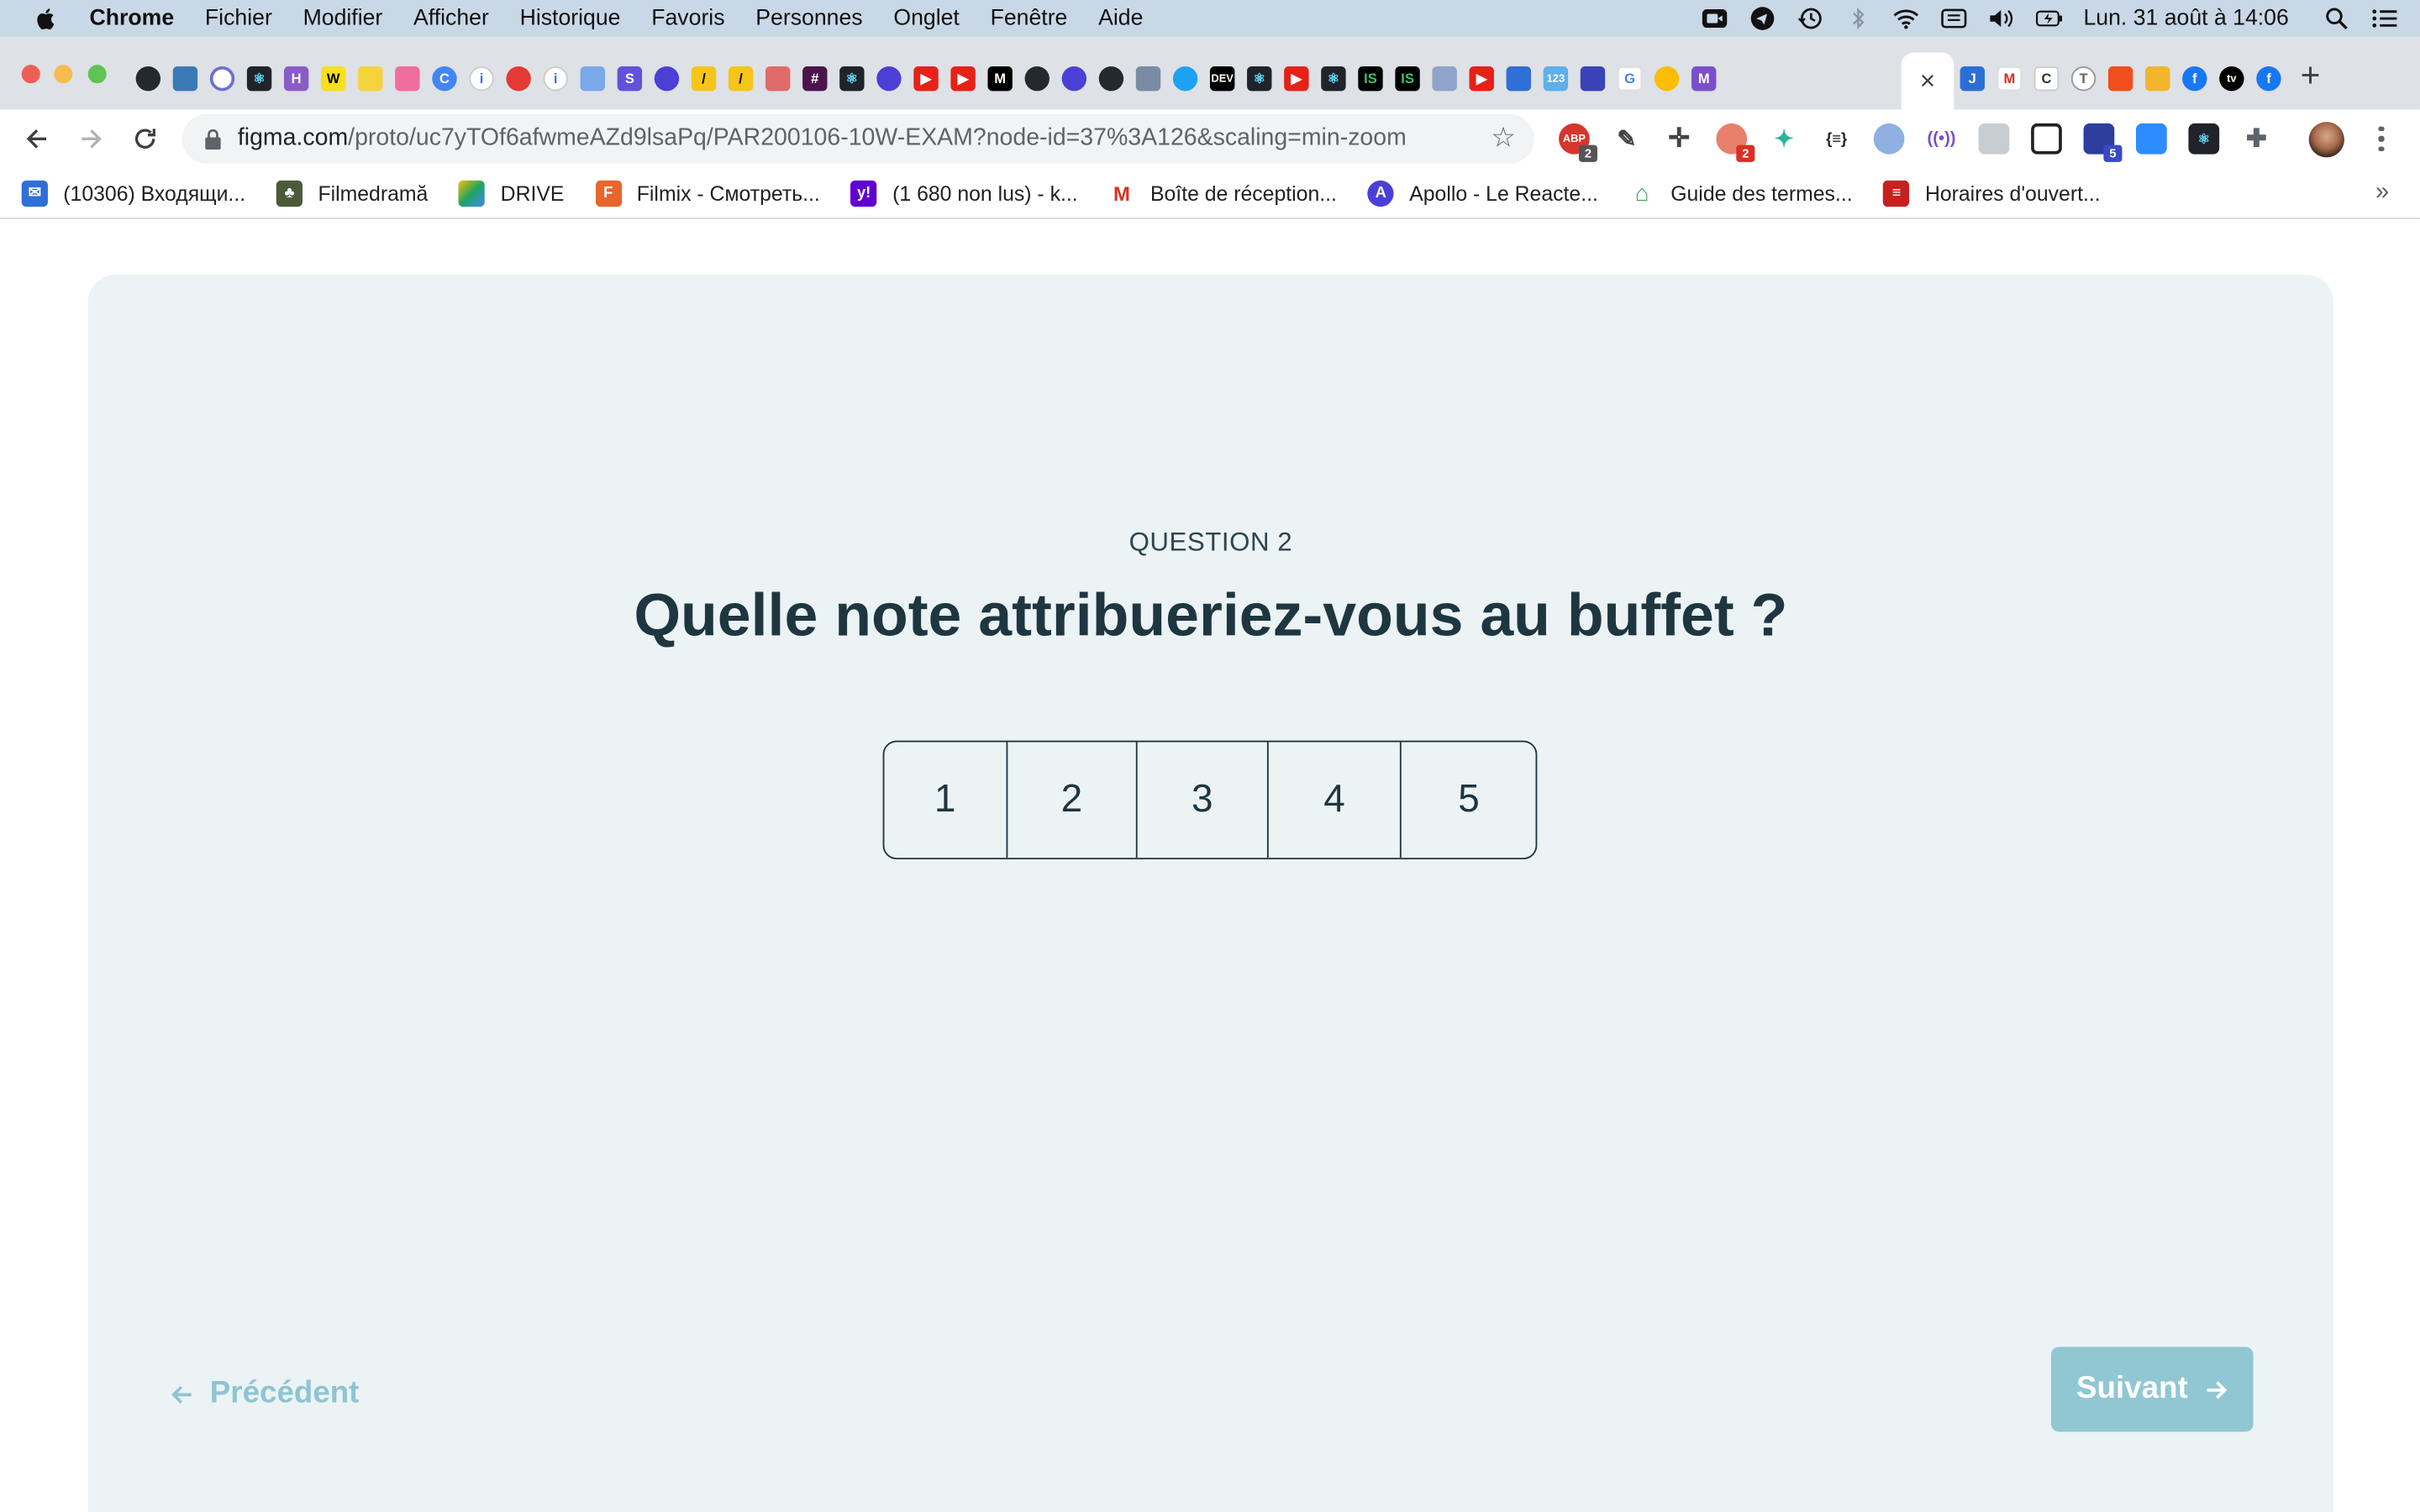  I want to click on tab-react3-icon: ⚛, so click(1259, 79).